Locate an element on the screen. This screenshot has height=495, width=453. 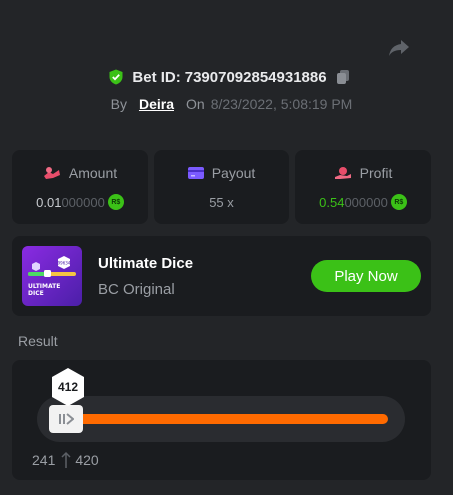
slider-grip-icon is located at coordinates (66, 419).